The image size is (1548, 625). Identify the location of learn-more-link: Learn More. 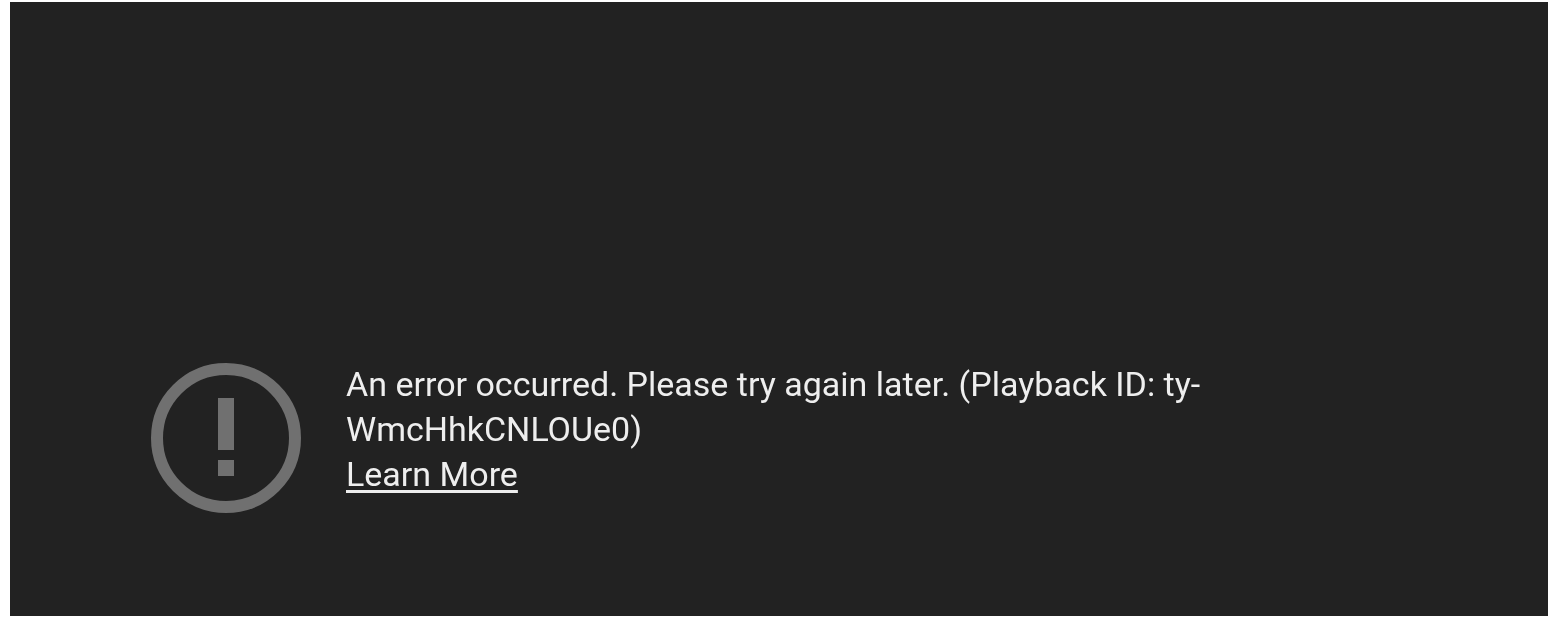
(432, 474).